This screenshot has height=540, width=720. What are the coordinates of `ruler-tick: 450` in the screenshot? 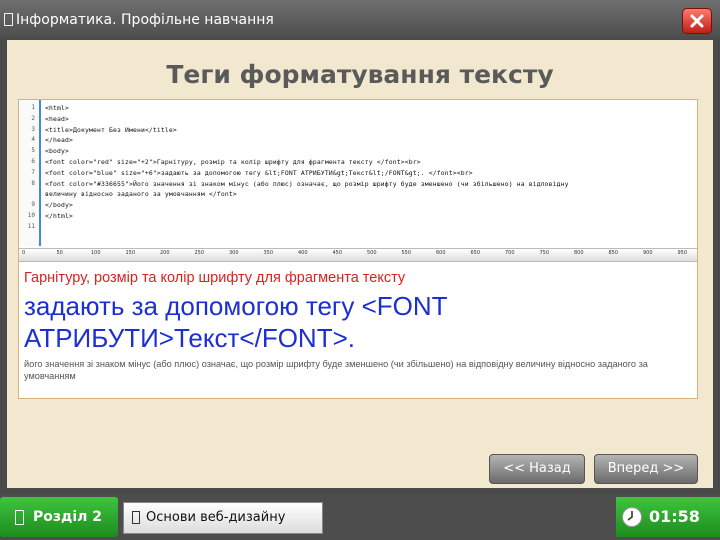 It's located at (337, 253).